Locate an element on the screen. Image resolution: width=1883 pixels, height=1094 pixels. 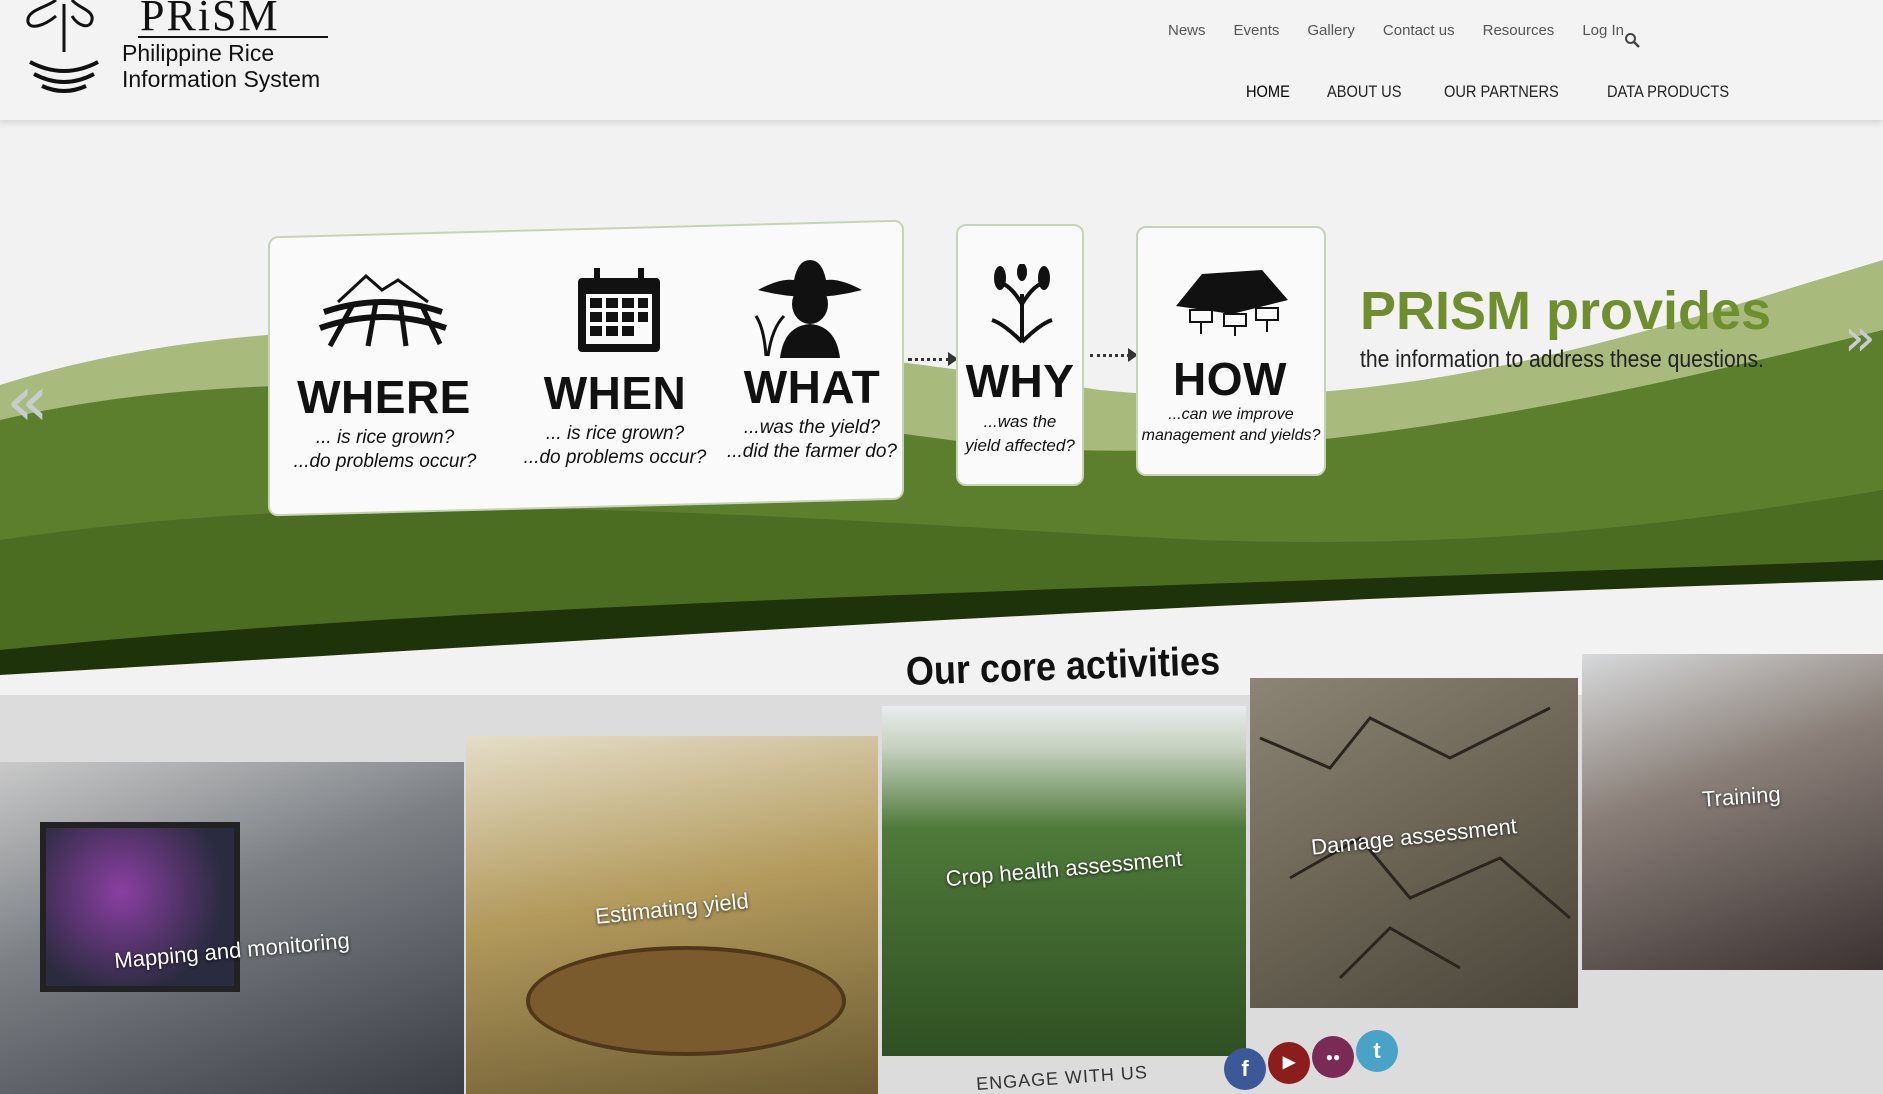
field-grid-icon is located at coordinates (383, 310).